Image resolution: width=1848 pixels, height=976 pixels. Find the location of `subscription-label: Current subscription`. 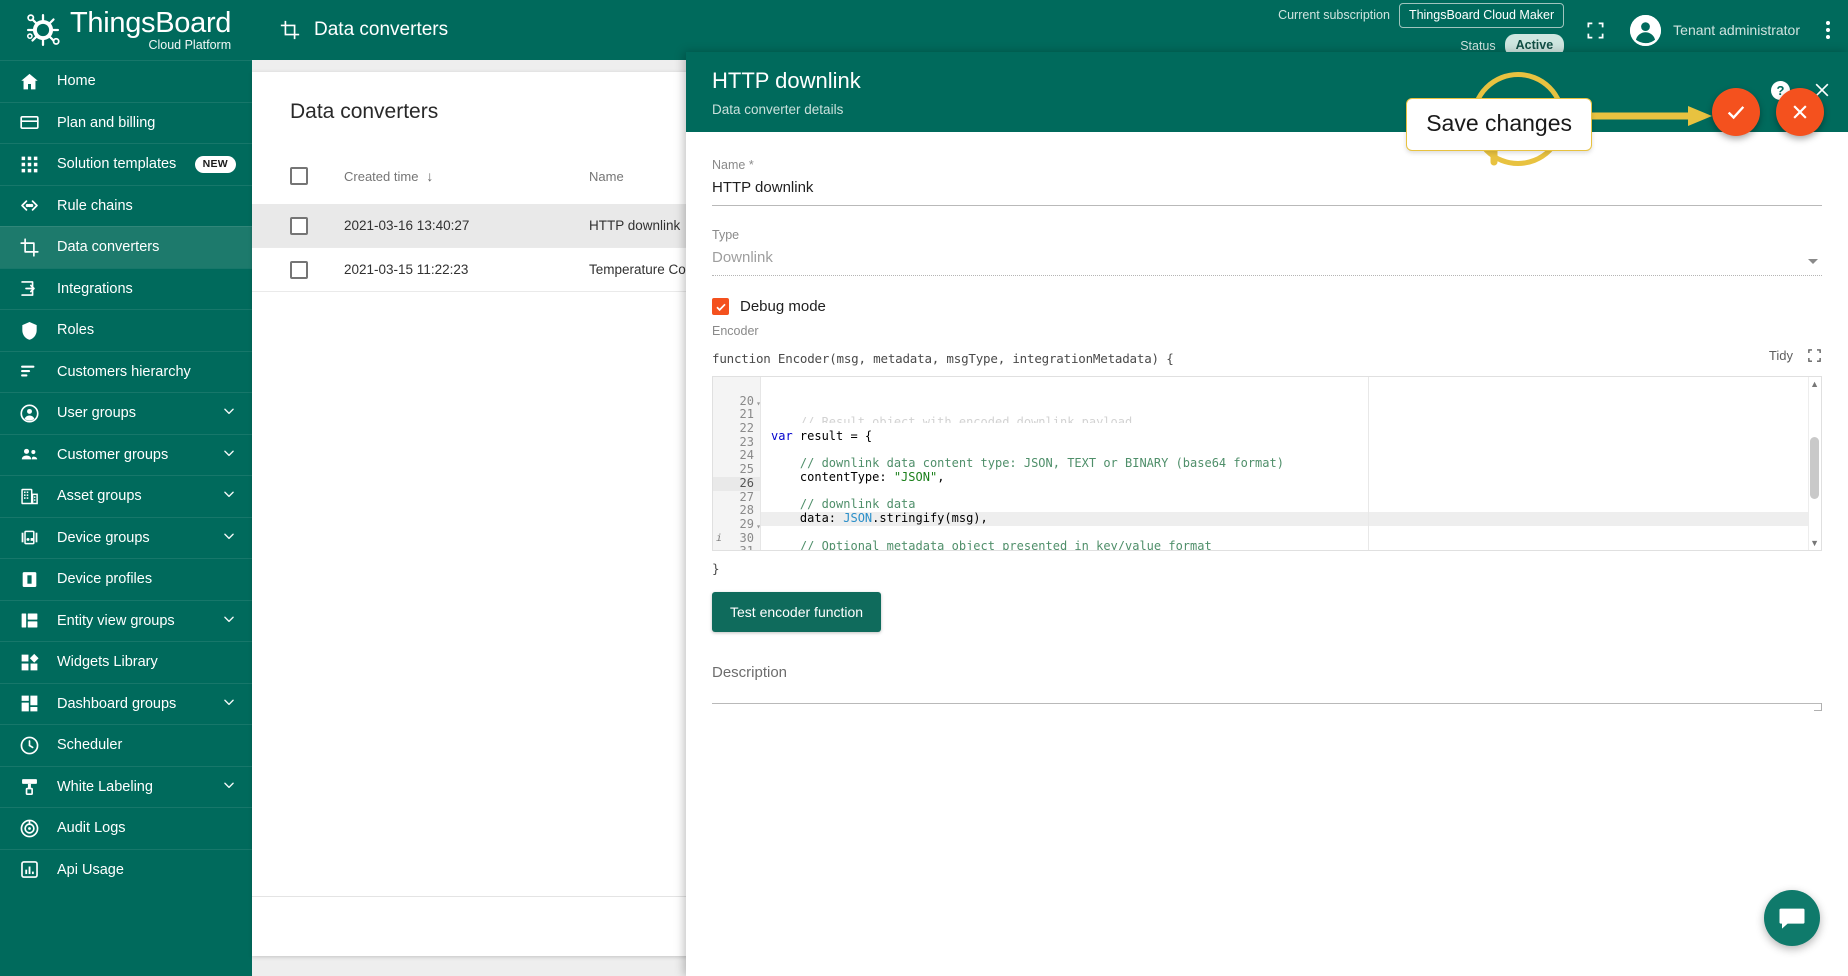

subscription-label: Current subscription is located at coordinates (1334, 15).